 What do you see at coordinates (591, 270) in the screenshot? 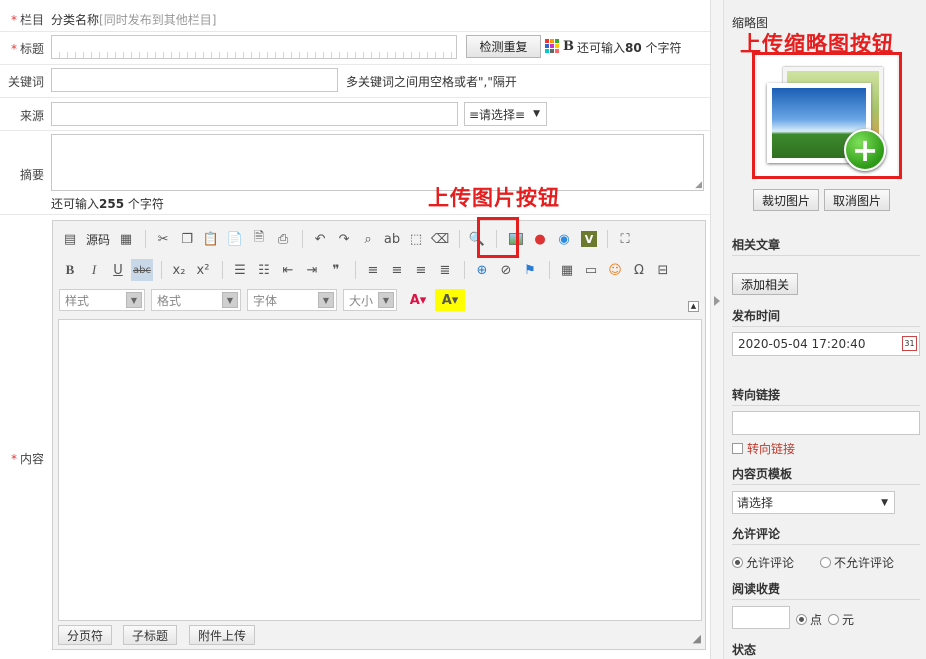
I see `horizontal-rule-icon: ▭` at bounding box center [591, 270].